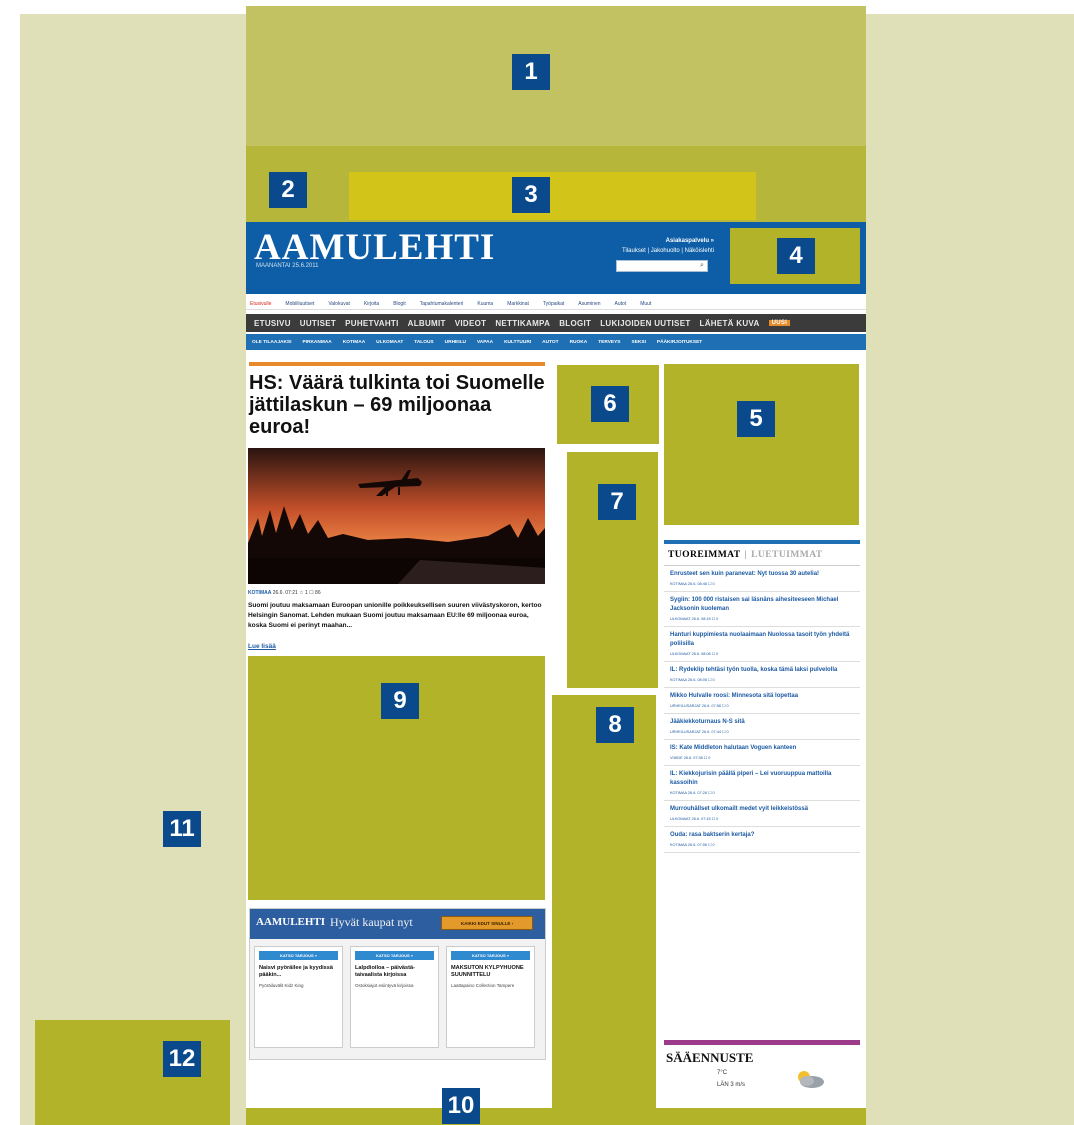 The height and width of the screenshot is (1125, 1074). What do you see at coordinates (731, 1085) in the screenshot?
I see `weather-wind: LÄN 3 m/s` at bounding box center [731, 1085].